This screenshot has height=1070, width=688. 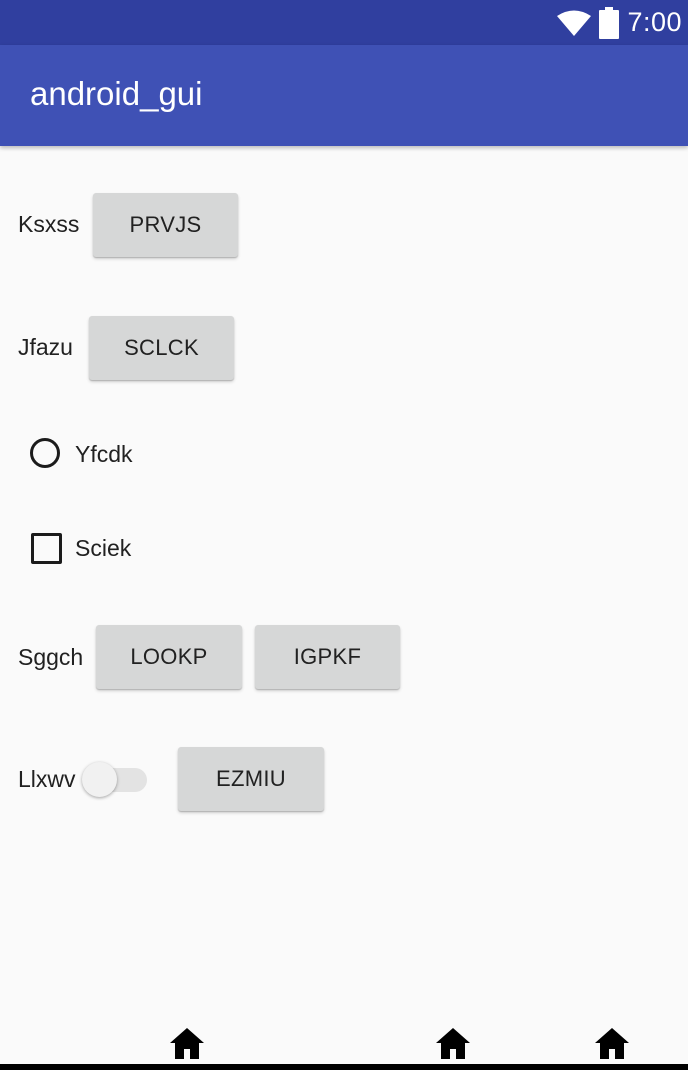 What do you see at coordinates (45, 453) in the screenshot?
I see `yfcdk-radio` at bounding box center [45, 453].